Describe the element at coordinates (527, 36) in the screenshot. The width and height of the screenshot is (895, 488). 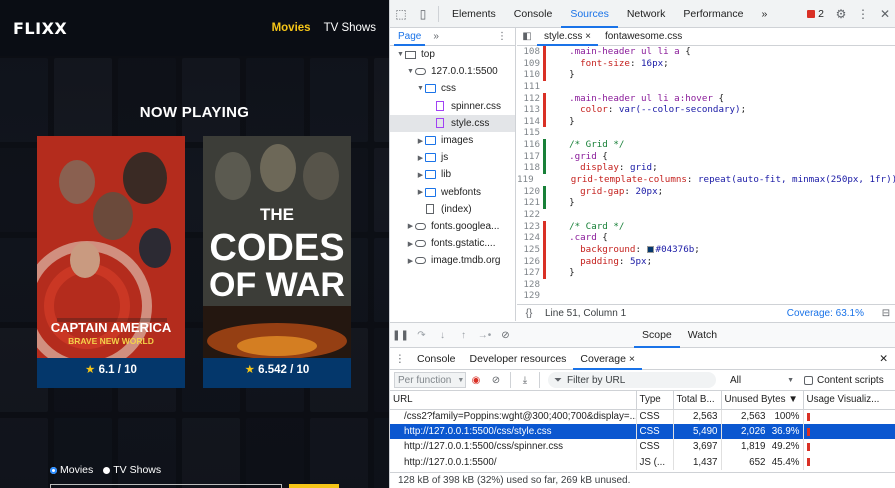
I see `toggle-navigator-icon: ◧` at that location.